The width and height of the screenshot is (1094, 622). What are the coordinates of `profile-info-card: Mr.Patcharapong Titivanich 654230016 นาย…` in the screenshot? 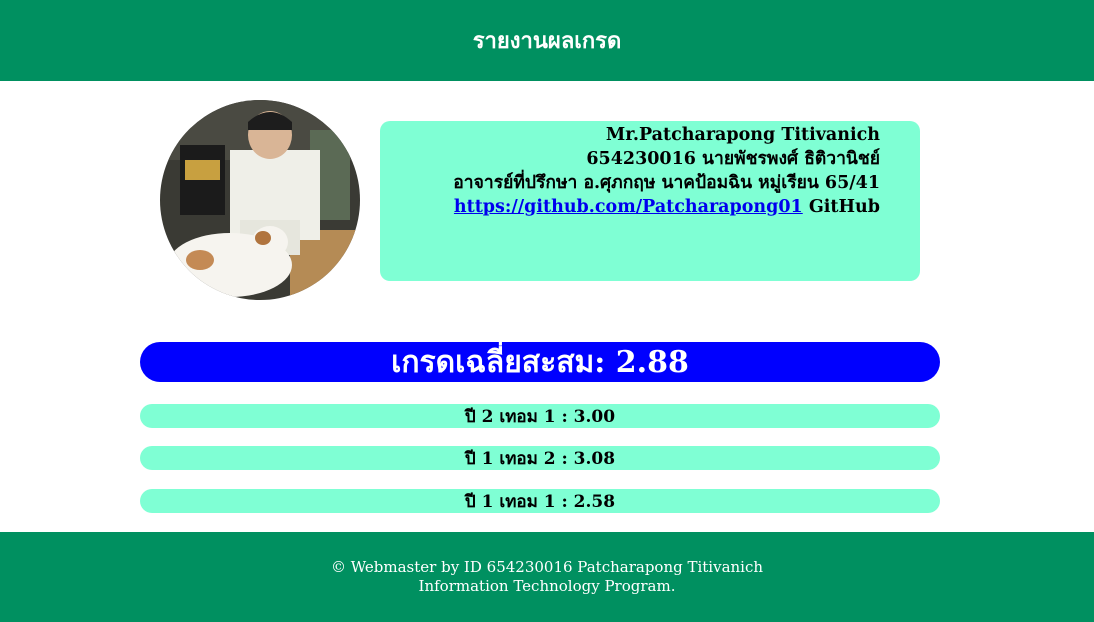 It's located at (650, 201).